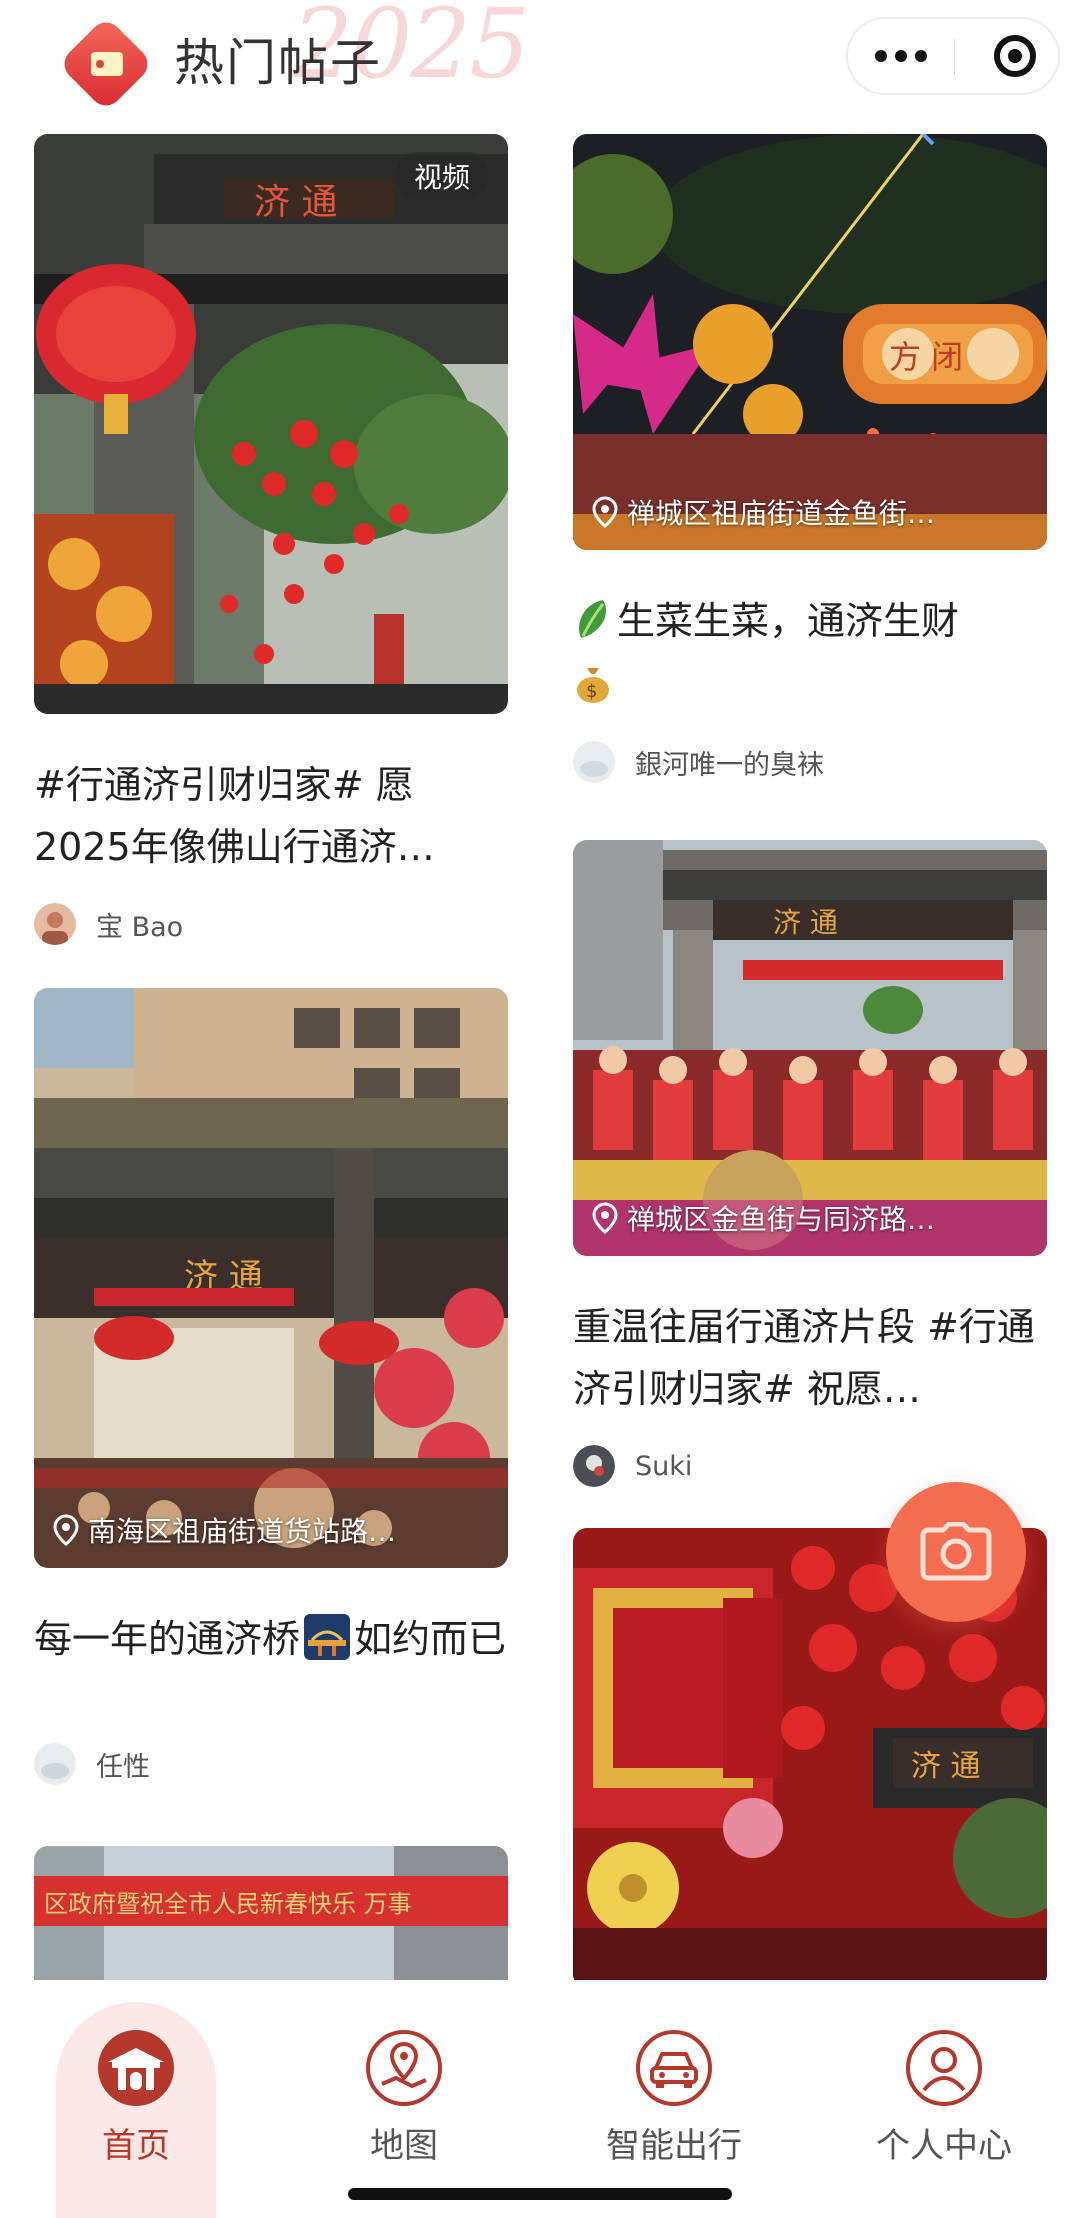 This screenshot has height=2218, width=1080. What do you see at coordinates (228, 1904) in the screenshot?
I see `banner-text: 区政府暨祝全市人民新春快乐 万事` at bounding box center [228, 1904].